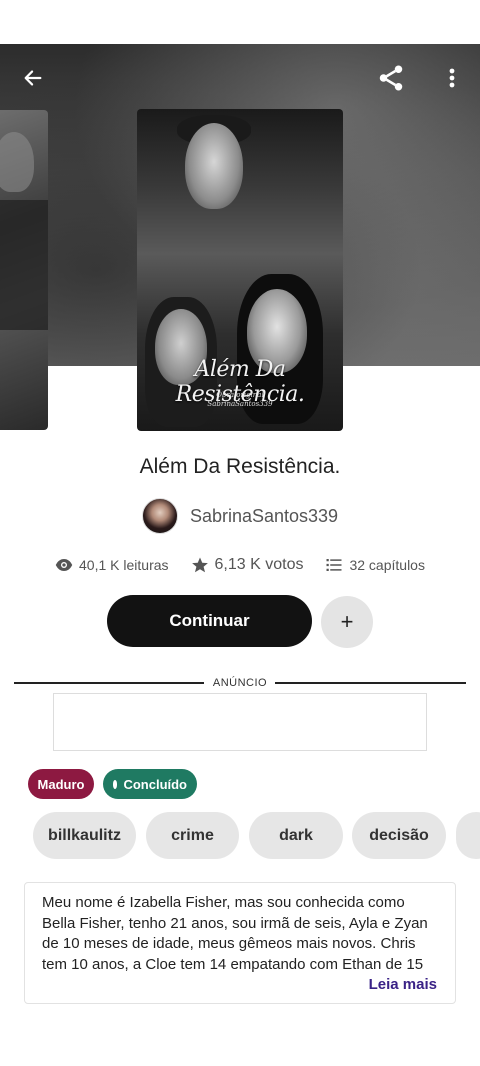 The height and width of the screenshot is (1066, 480). What do you see at coordinates (296, 835) in the screenshot?
I see `tag-chip: dark` at bounding box center [296, 835].